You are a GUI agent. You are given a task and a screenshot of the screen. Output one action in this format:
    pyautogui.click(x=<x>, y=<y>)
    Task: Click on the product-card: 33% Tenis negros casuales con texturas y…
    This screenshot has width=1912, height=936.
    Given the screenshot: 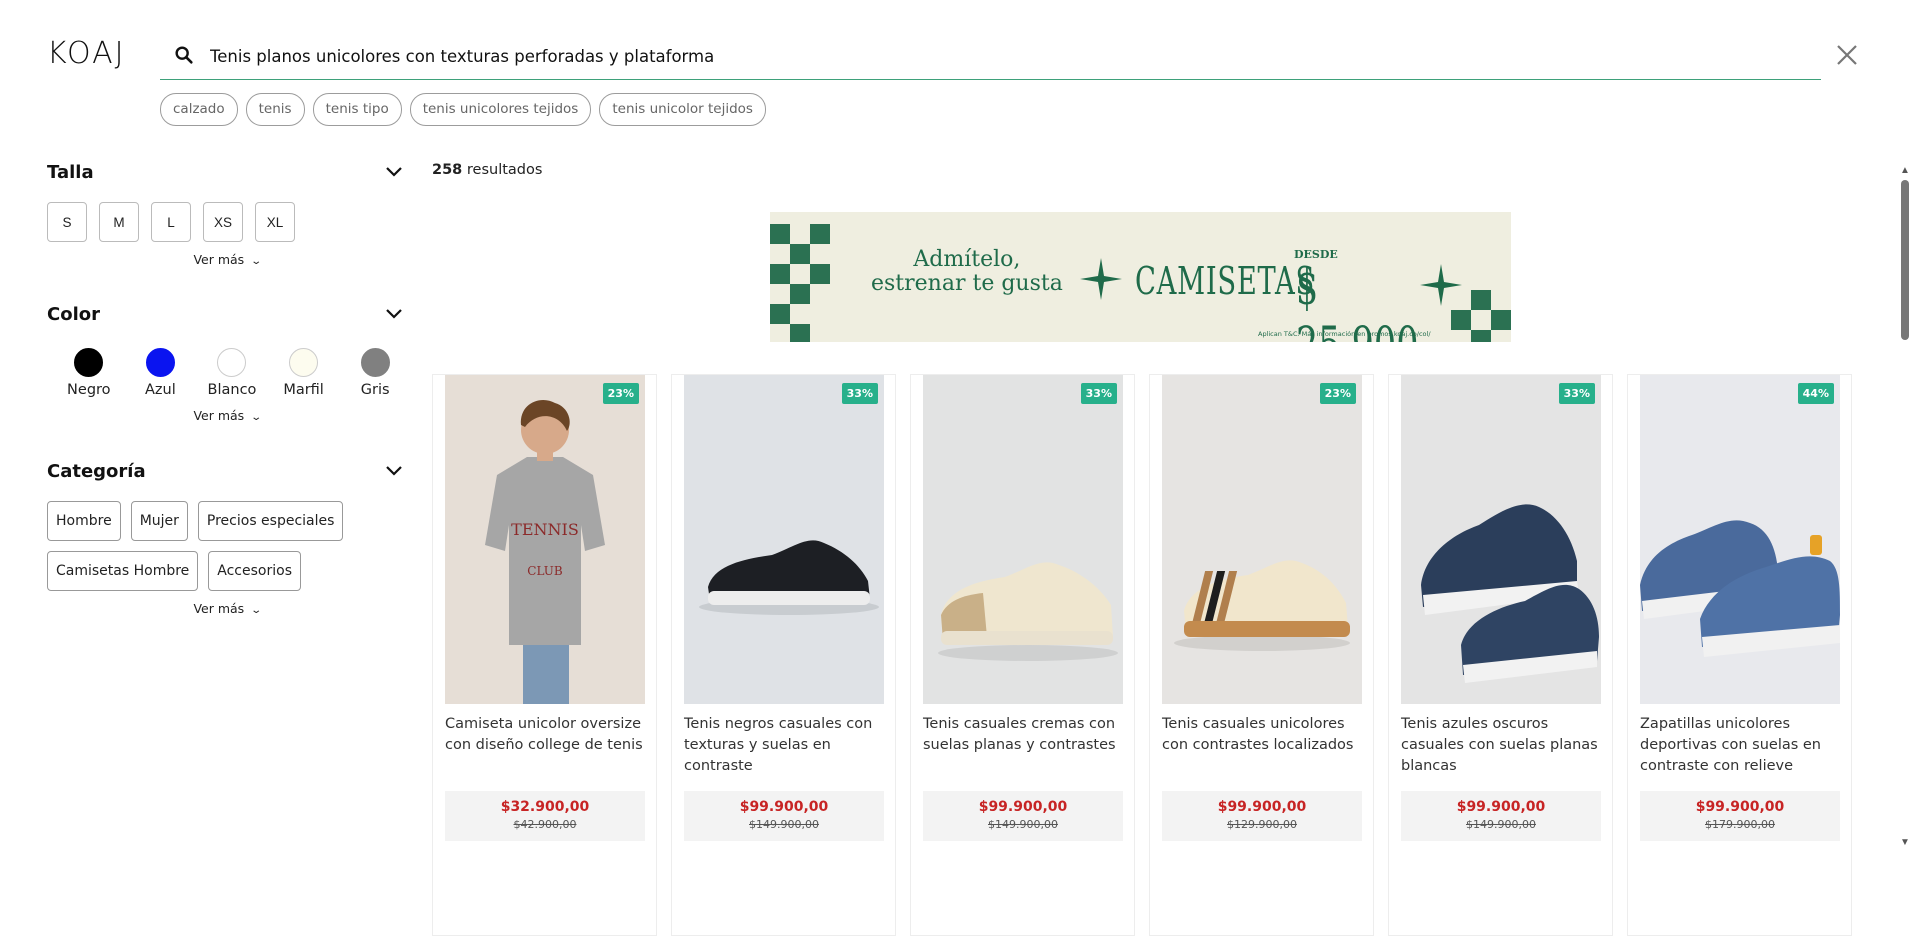 What is the action you would take?
    pyautogui.click(x=783, y=655)
    